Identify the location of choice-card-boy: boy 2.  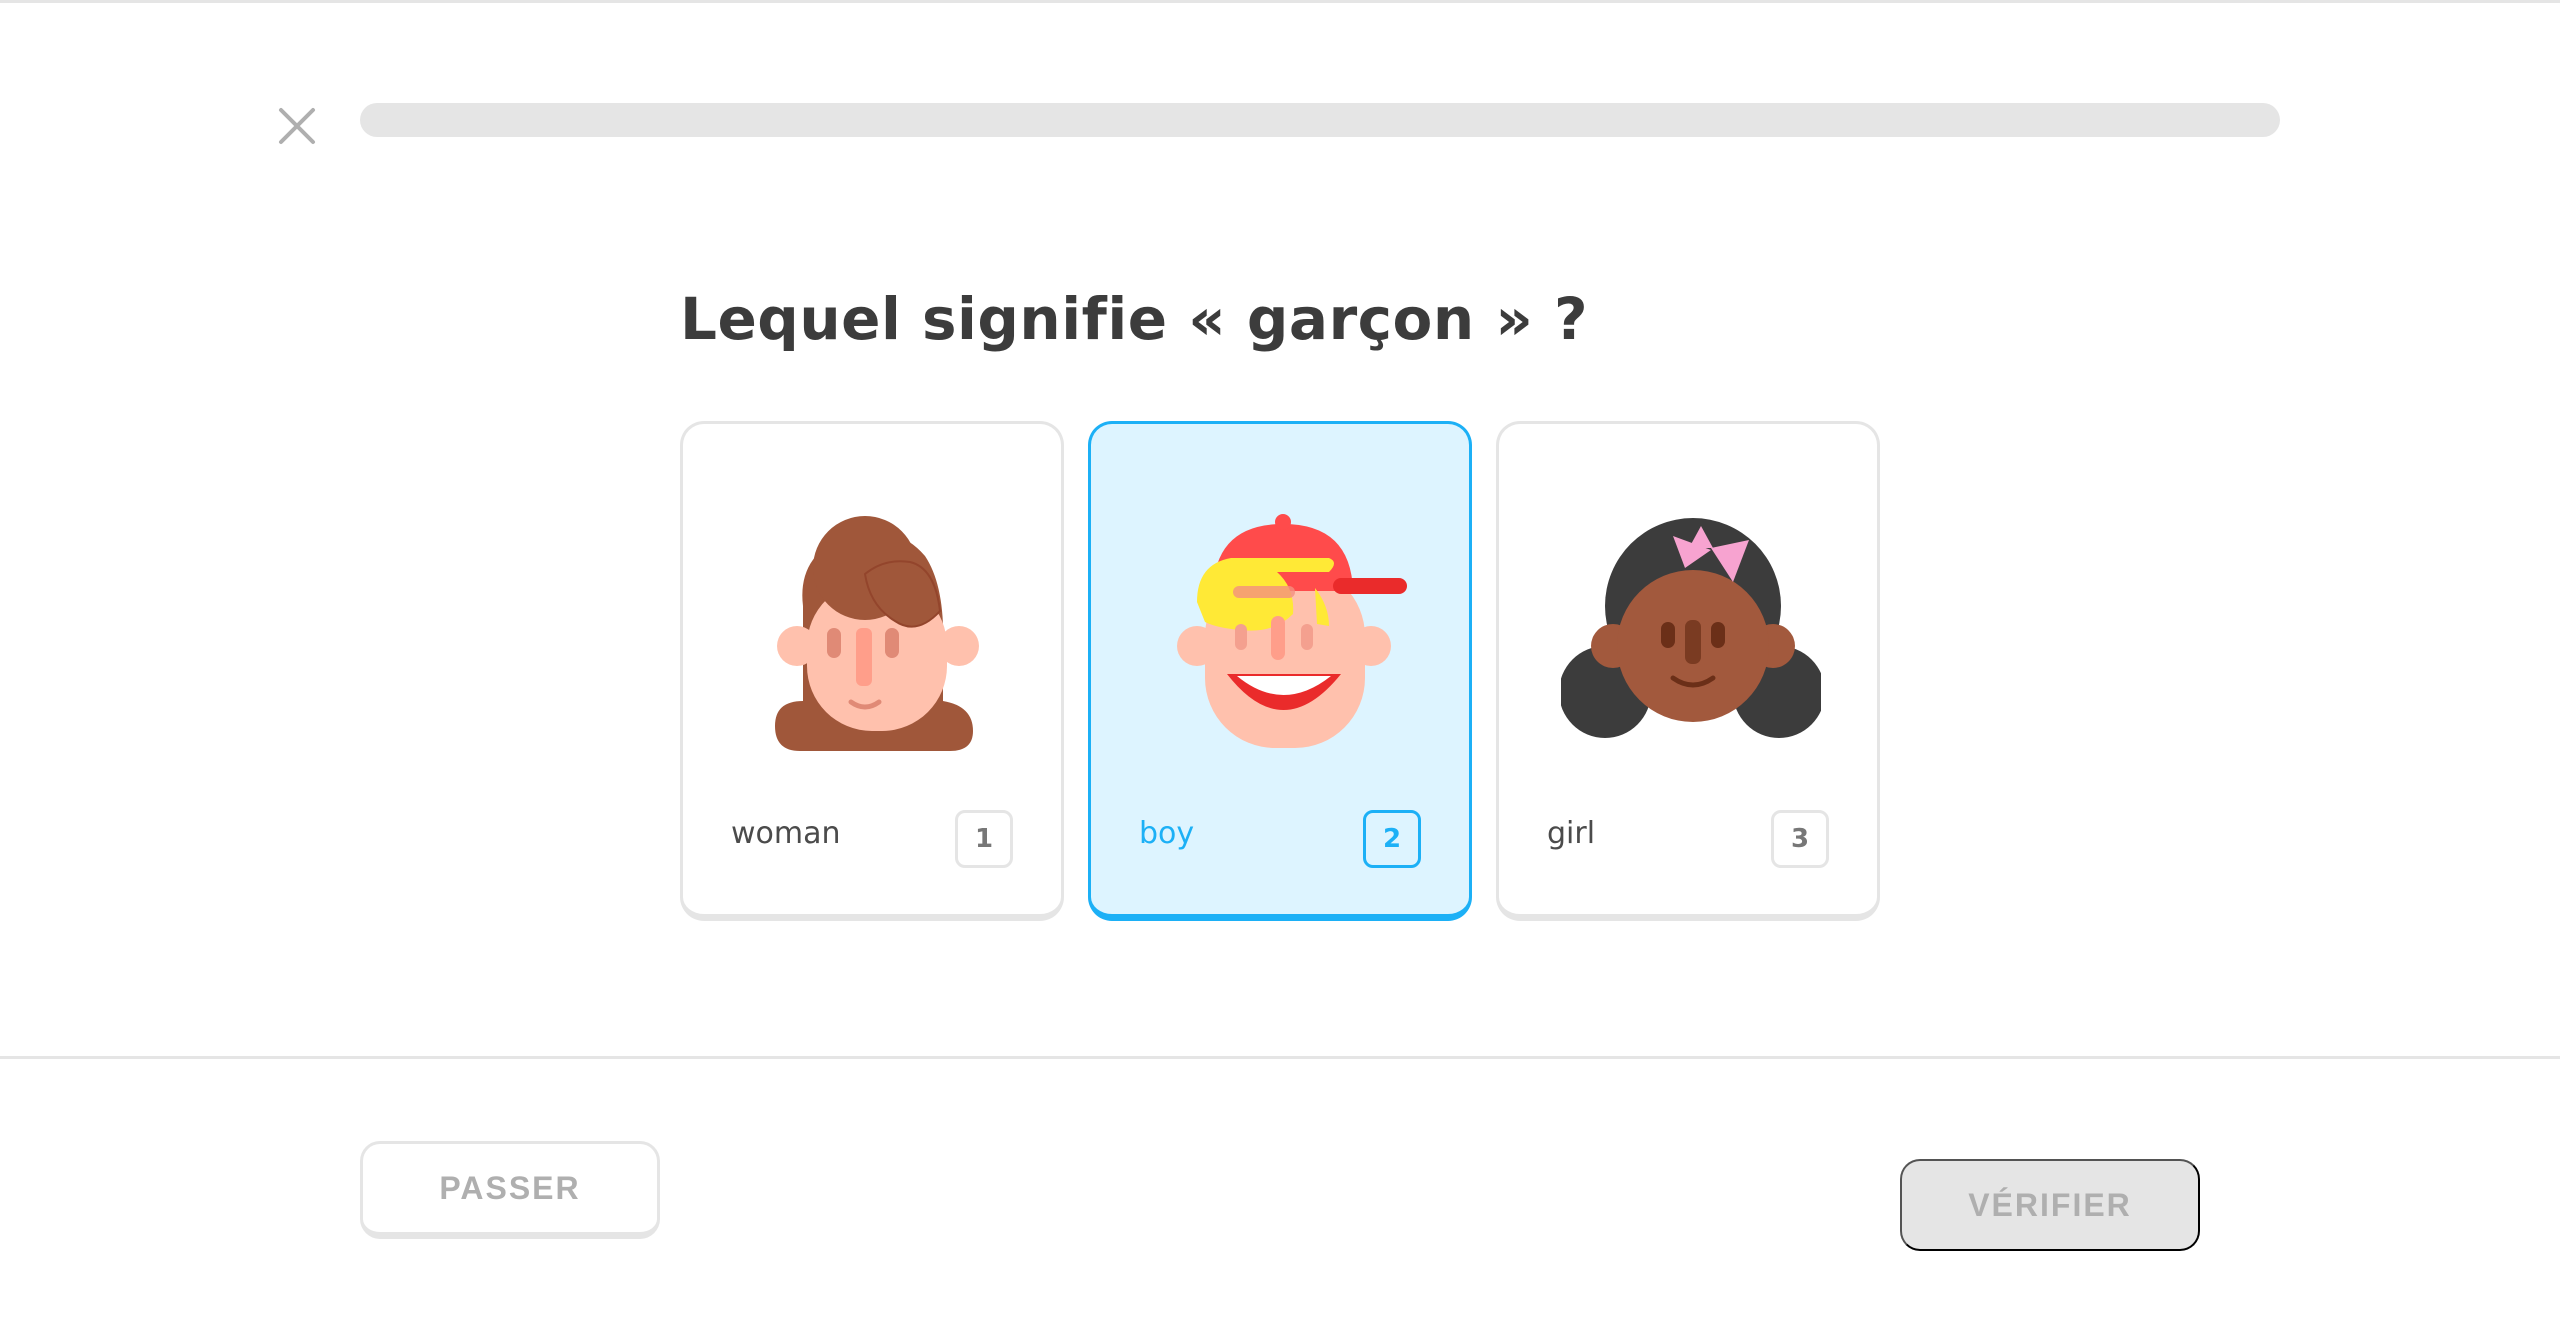
(1280, 671).